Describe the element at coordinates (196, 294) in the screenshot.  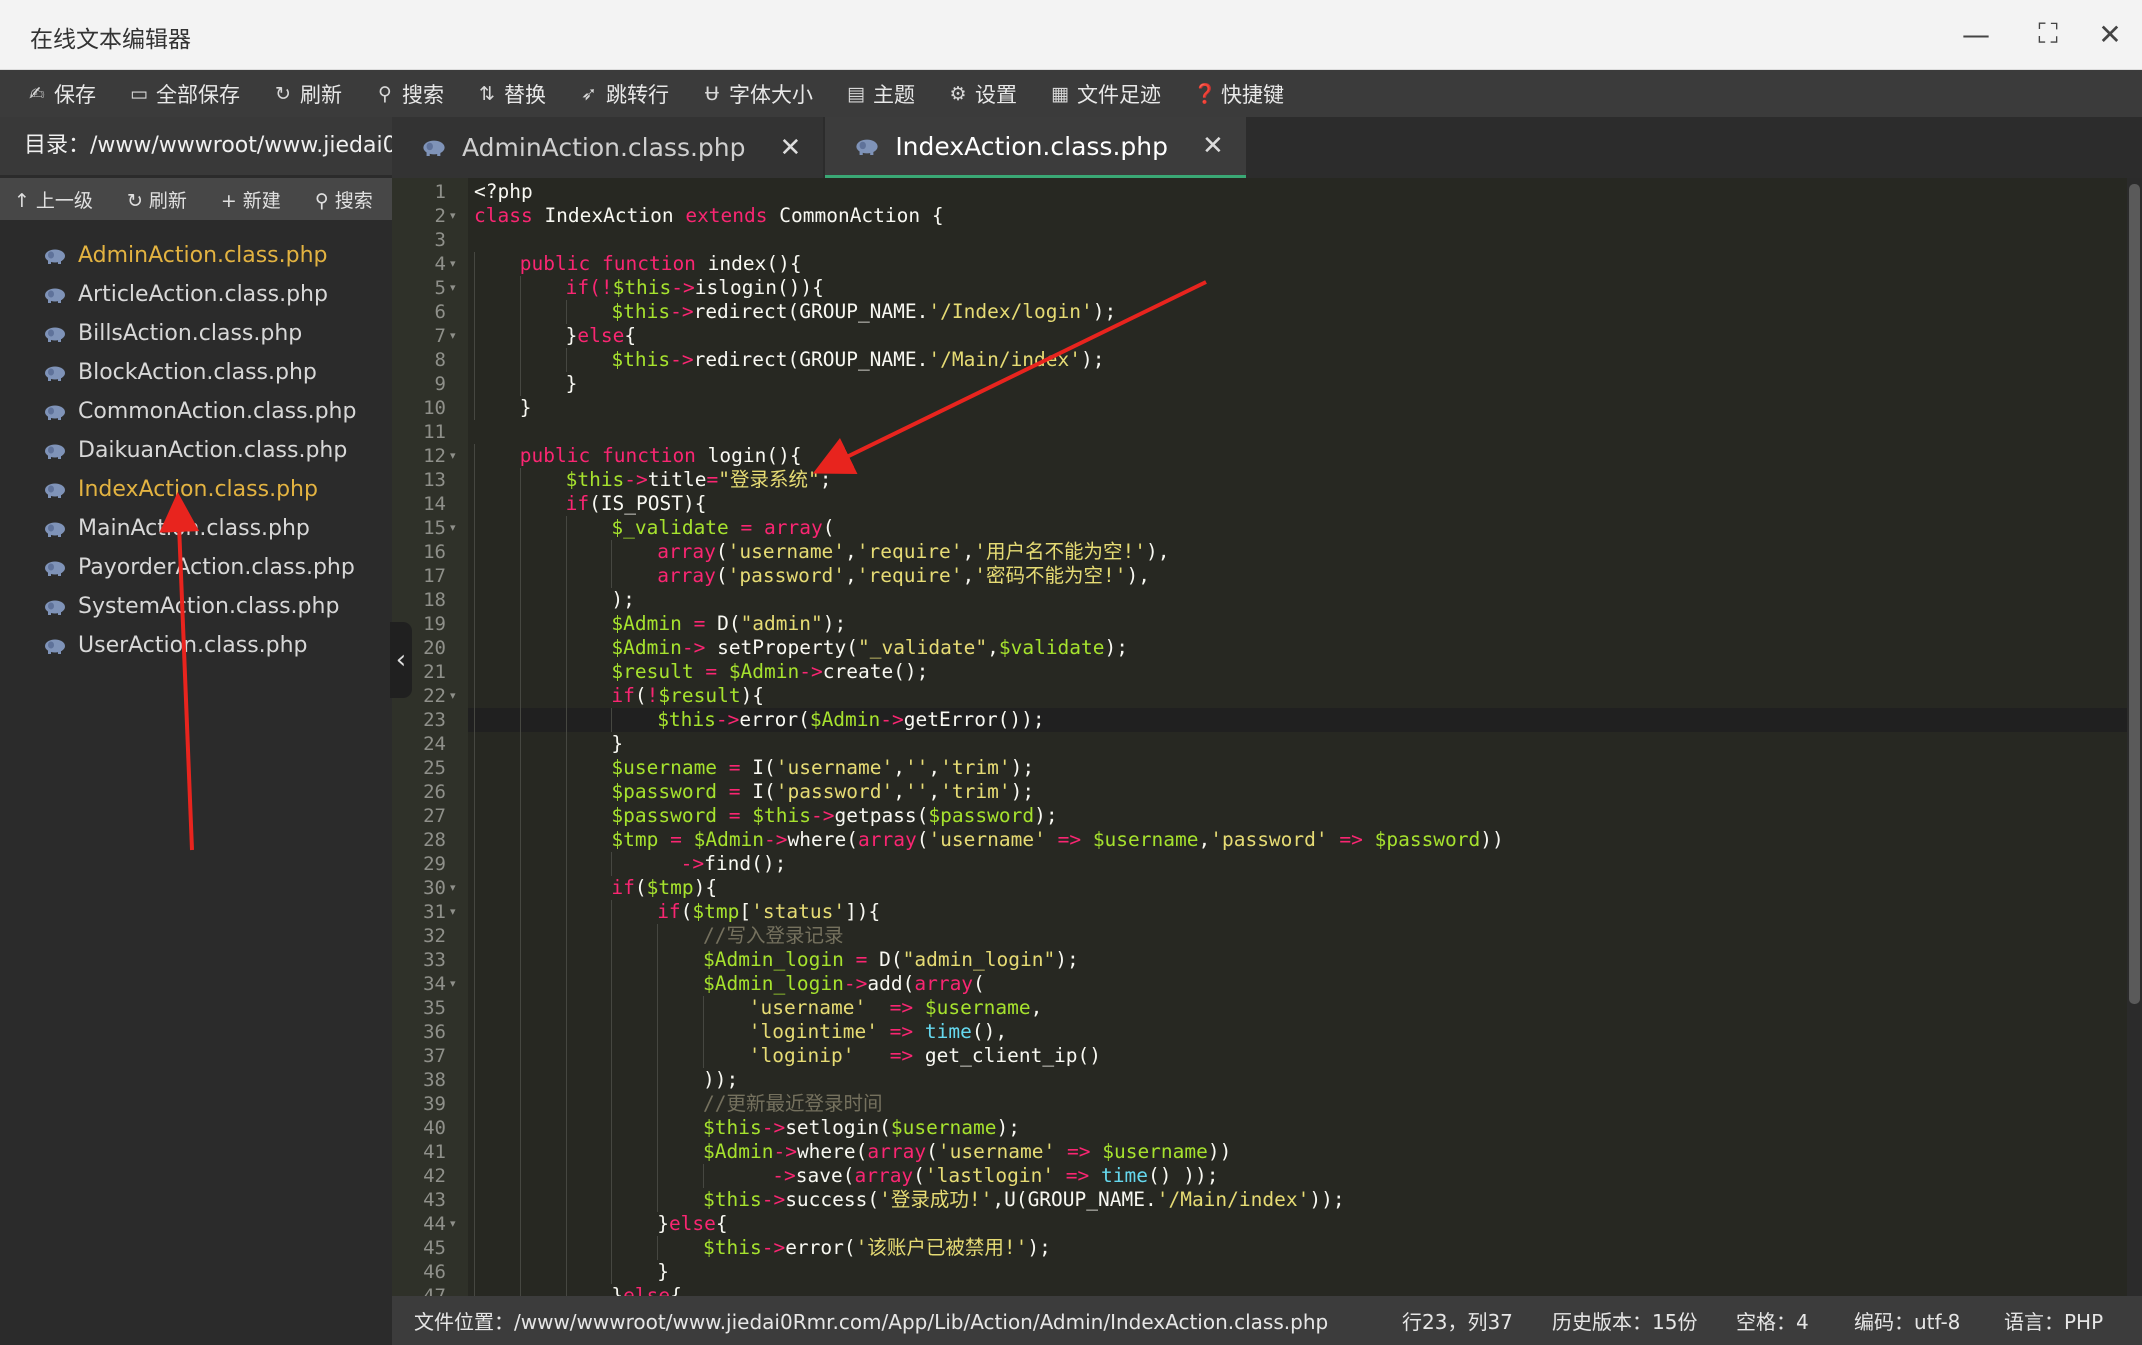
I see `file-list-item: ArticleAction.class.php` at that location.